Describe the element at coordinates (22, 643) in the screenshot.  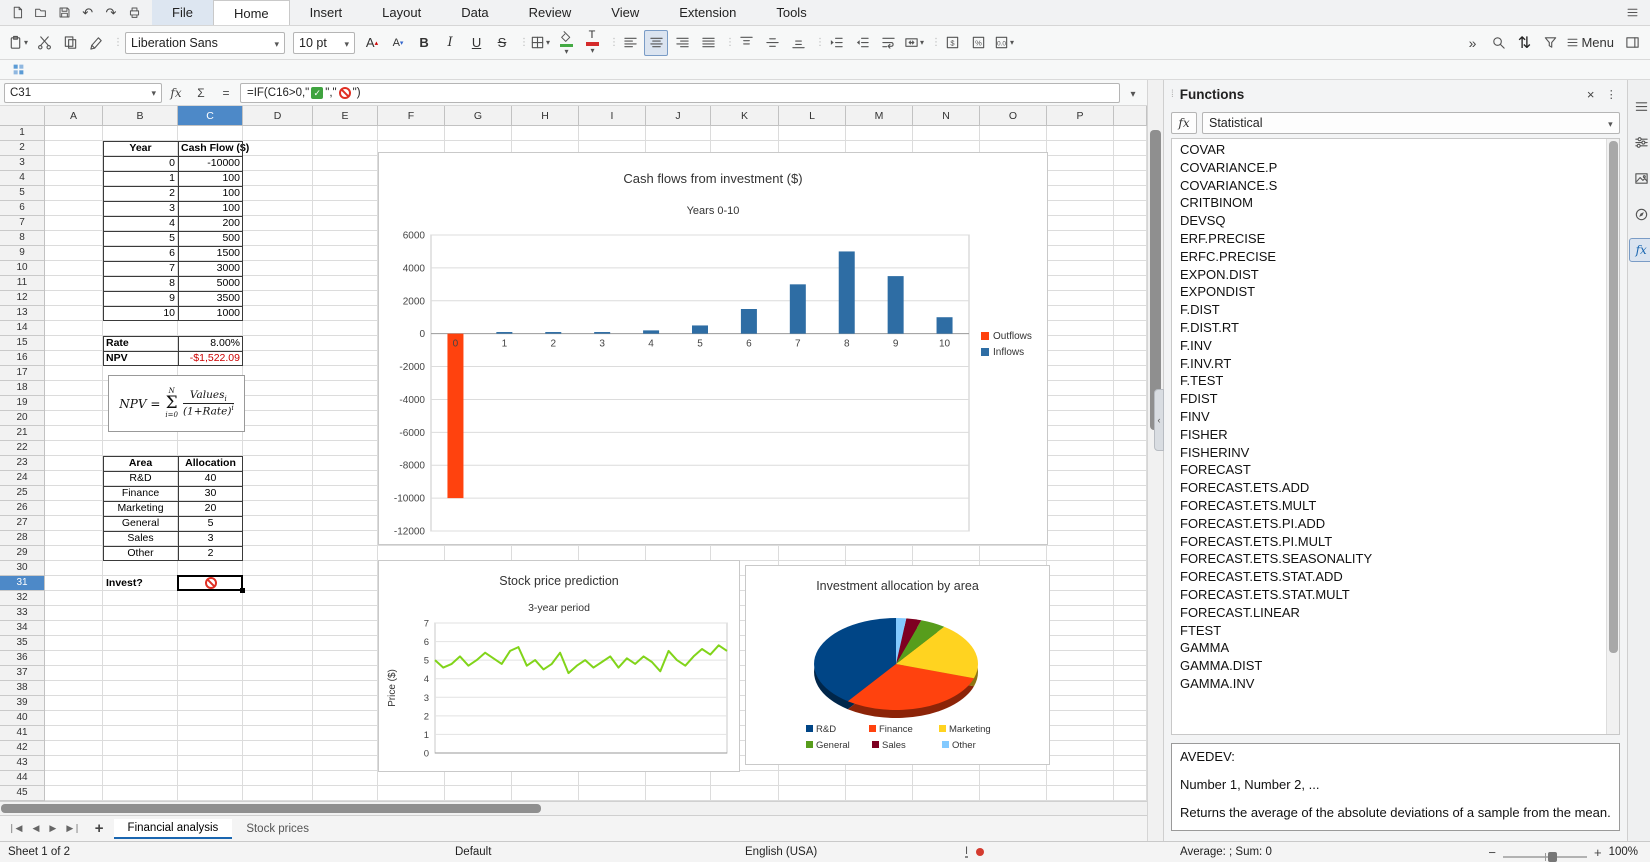
I see `row-header-35: 35` at that location.